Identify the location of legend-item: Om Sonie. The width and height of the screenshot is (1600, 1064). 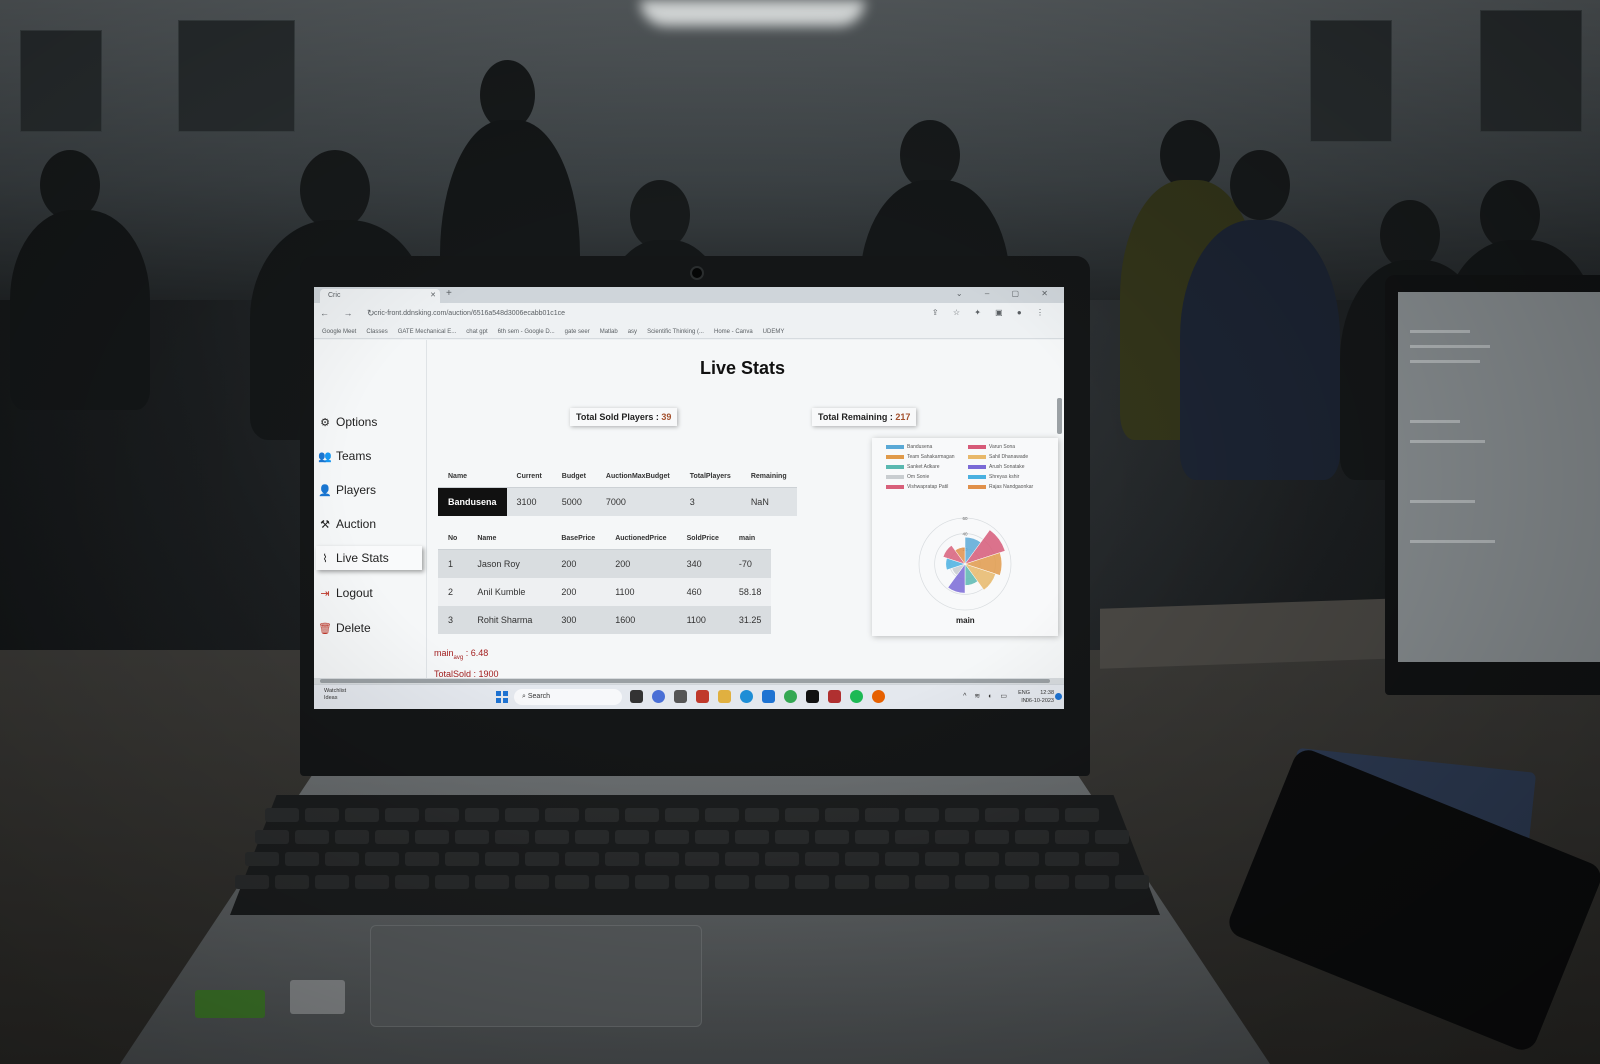
(927, 477).